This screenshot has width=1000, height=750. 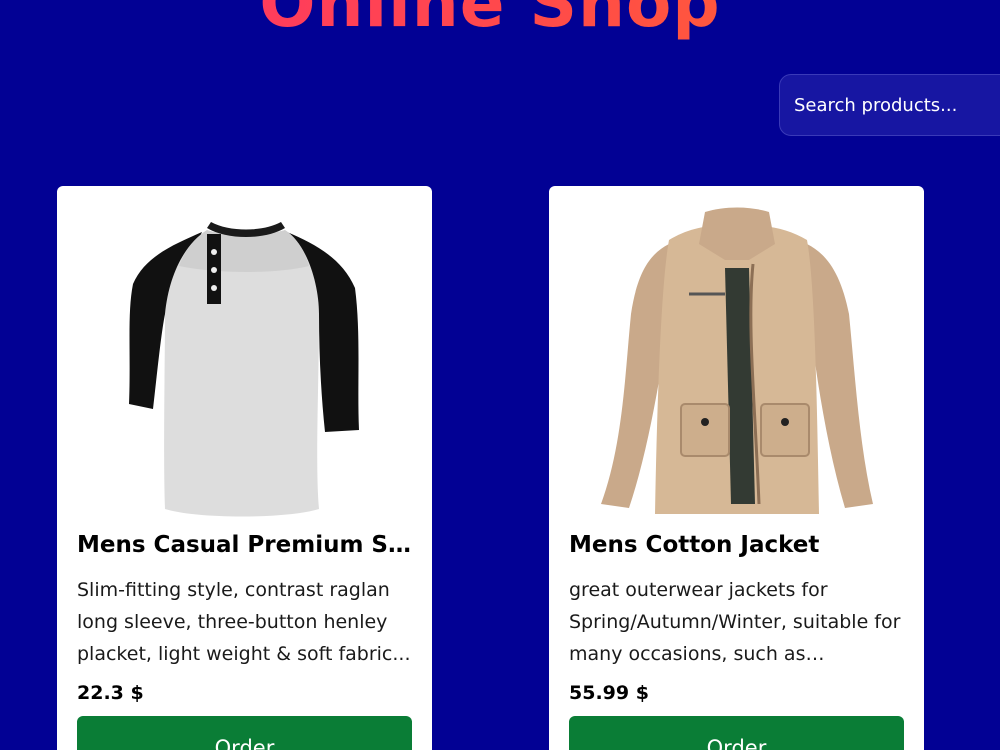 I want to click on page-title: Online Shop, so click(x=490, y=22).